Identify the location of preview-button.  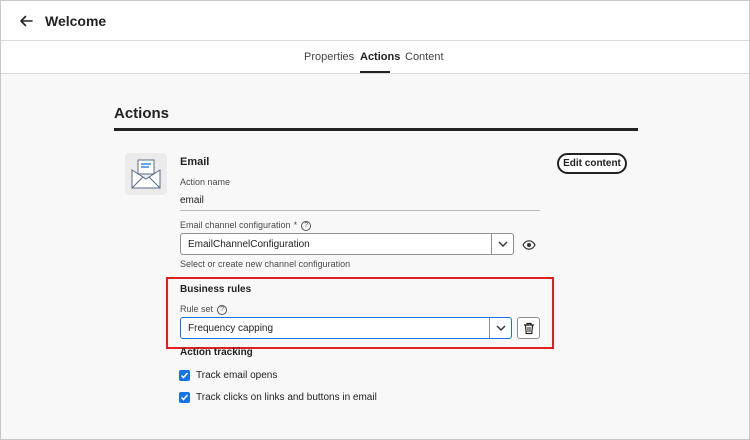
(529, 245).